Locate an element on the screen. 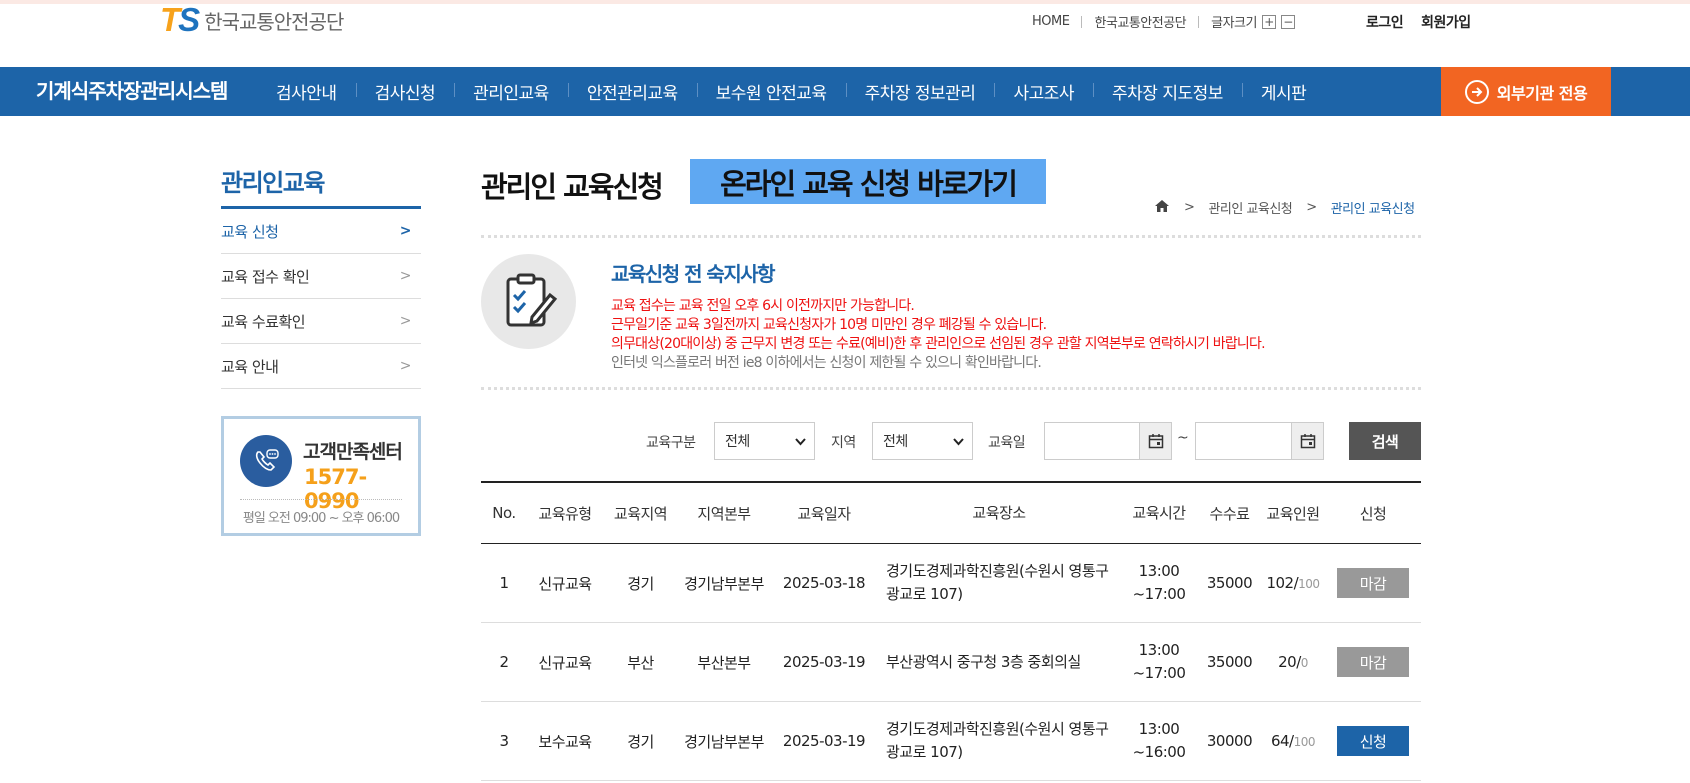 This screenshot has width=1690, height=783. sidebar-item-education-guide: 교육 안내 > is located at coordinates (321, 366).